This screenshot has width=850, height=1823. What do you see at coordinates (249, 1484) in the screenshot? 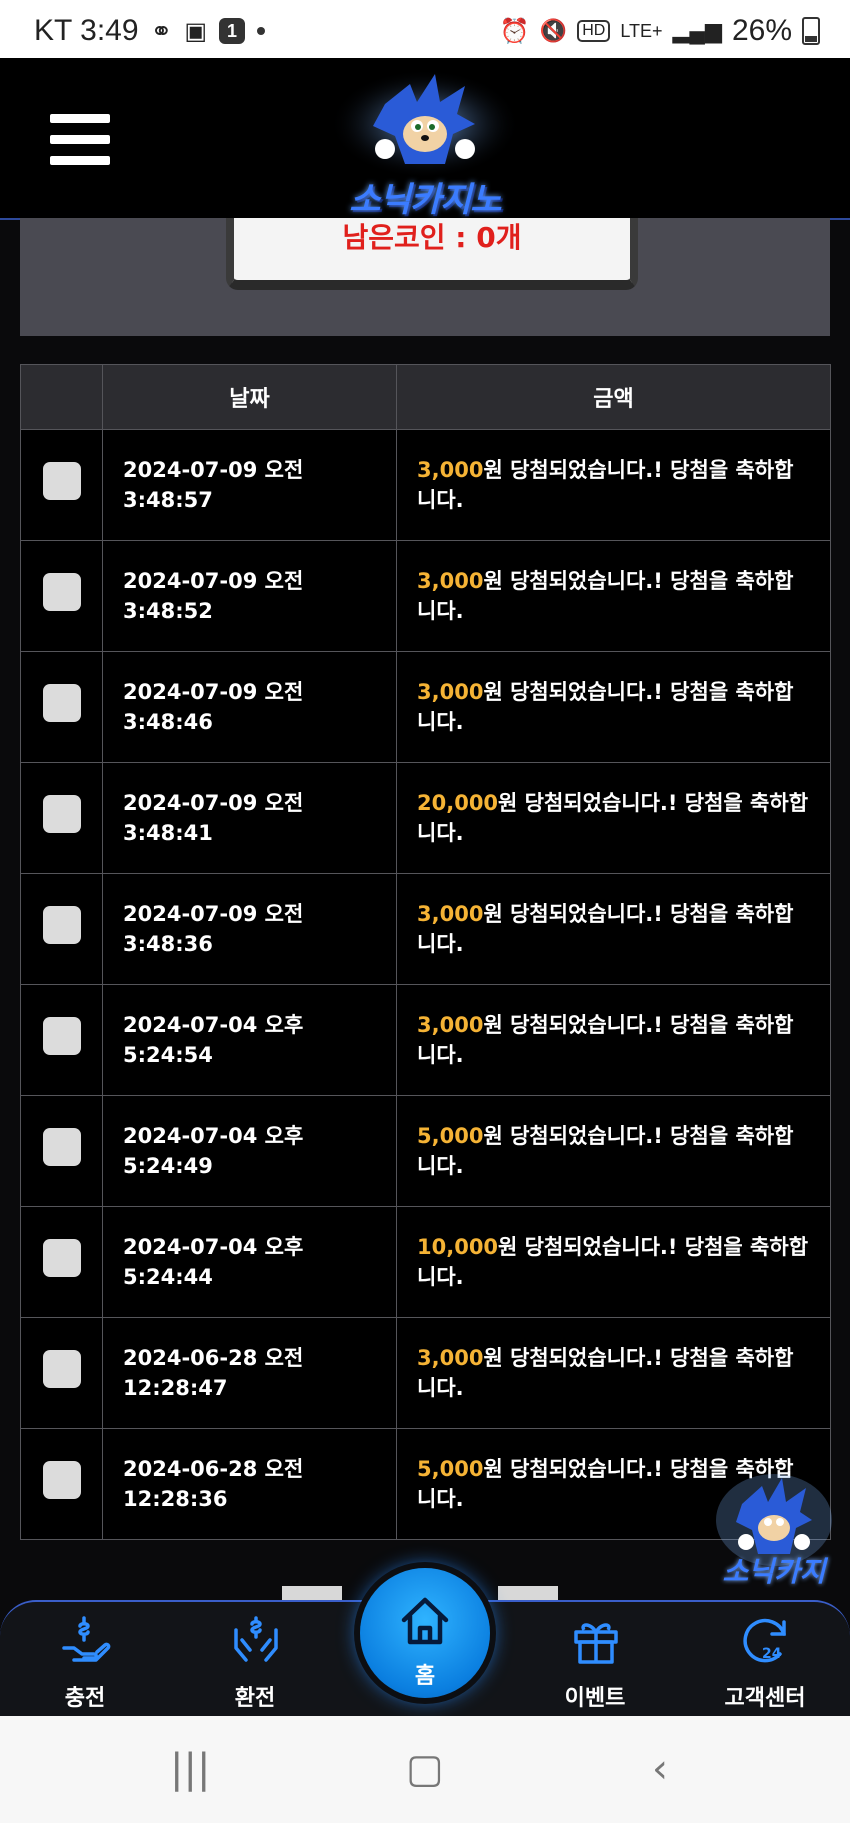
I see `date-cell: 2024-06-28 오전 12:28:36` at bounding box center [249, 1484].